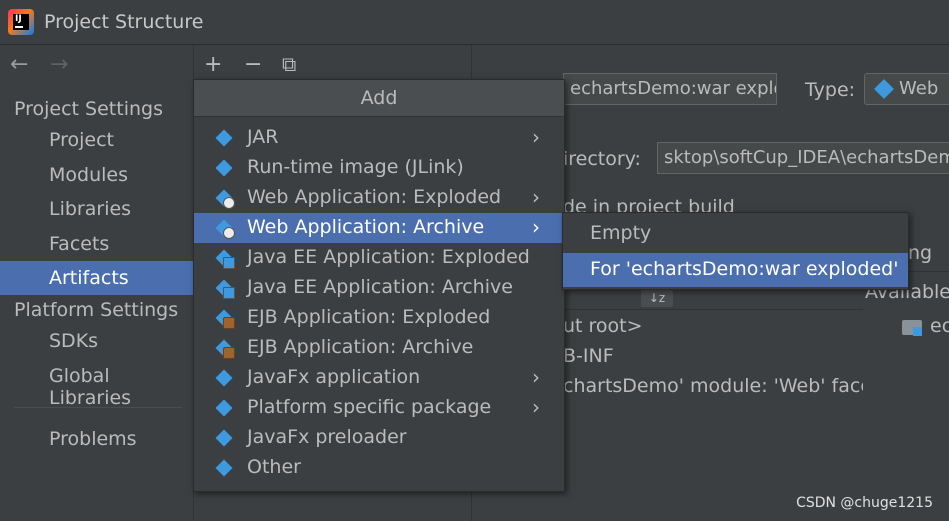  What do you see at coordinates (225, 349) in the screenshot?
I see `ejb-archive-icon` at bounding box center [225, 349].